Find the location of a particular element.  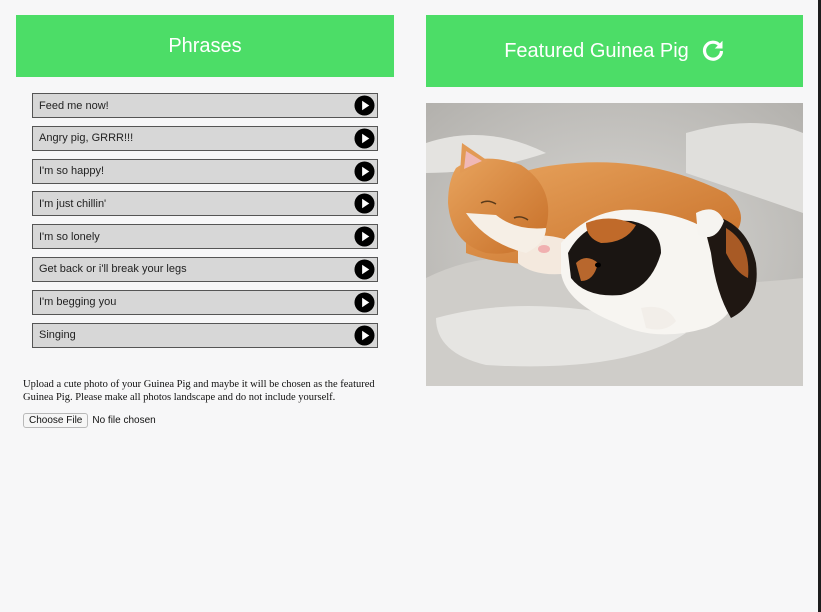

phrase-item: I'm begging you is located at coordinates (205, 302).